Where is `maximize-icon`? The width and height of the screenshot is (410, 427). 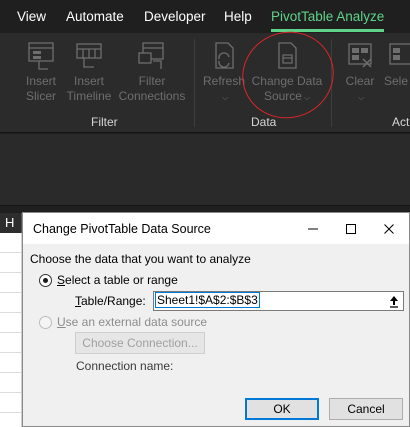 maximize-icon is located at coordinates (351, 229).